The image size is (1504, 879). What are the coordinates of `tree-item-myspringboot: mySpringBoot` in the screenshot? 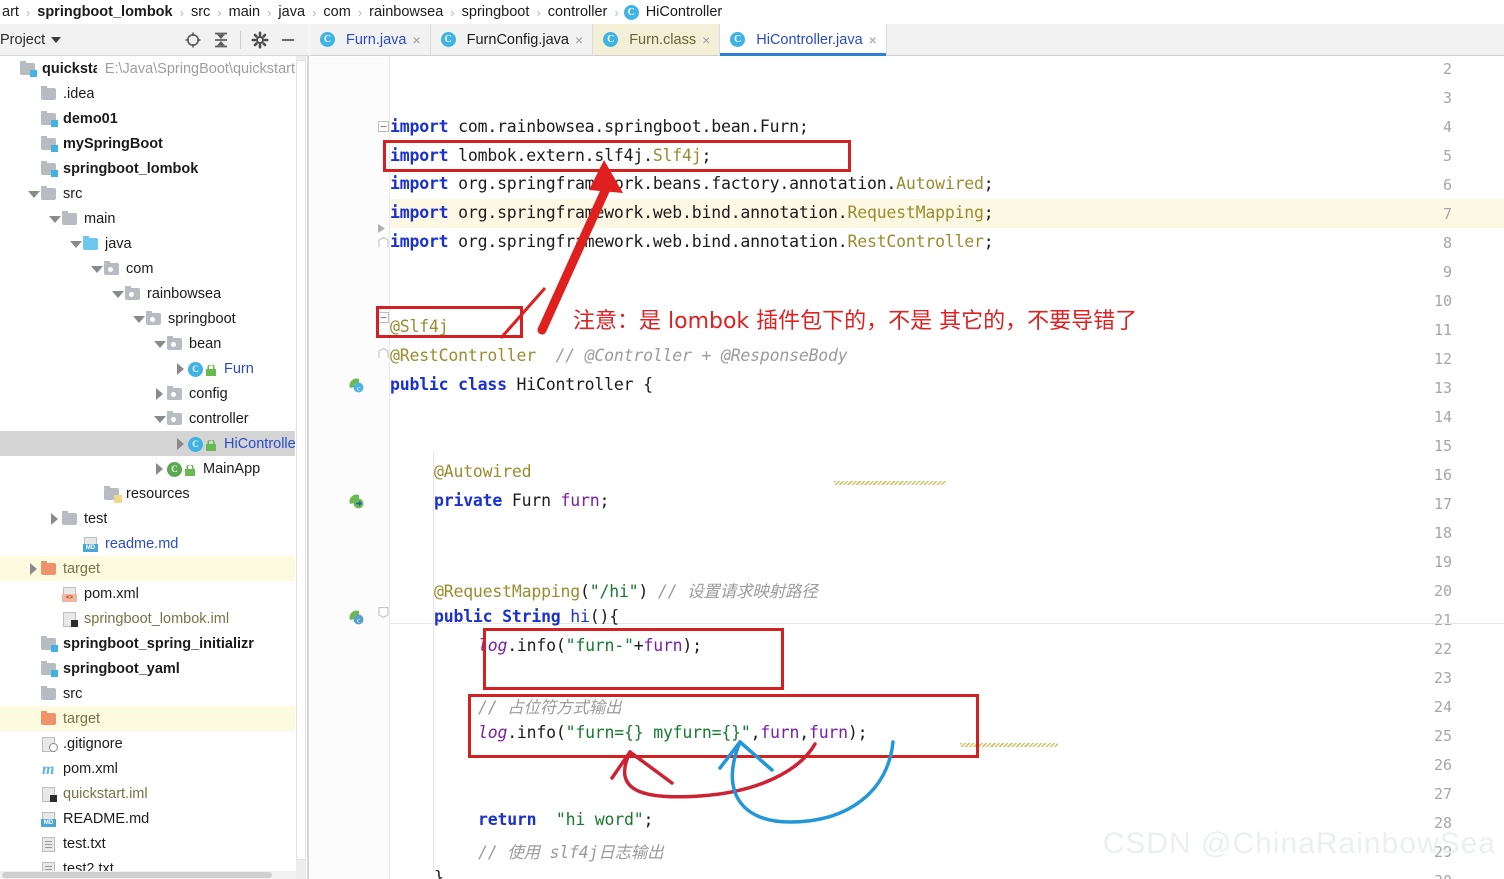 It's located at (147, 143).